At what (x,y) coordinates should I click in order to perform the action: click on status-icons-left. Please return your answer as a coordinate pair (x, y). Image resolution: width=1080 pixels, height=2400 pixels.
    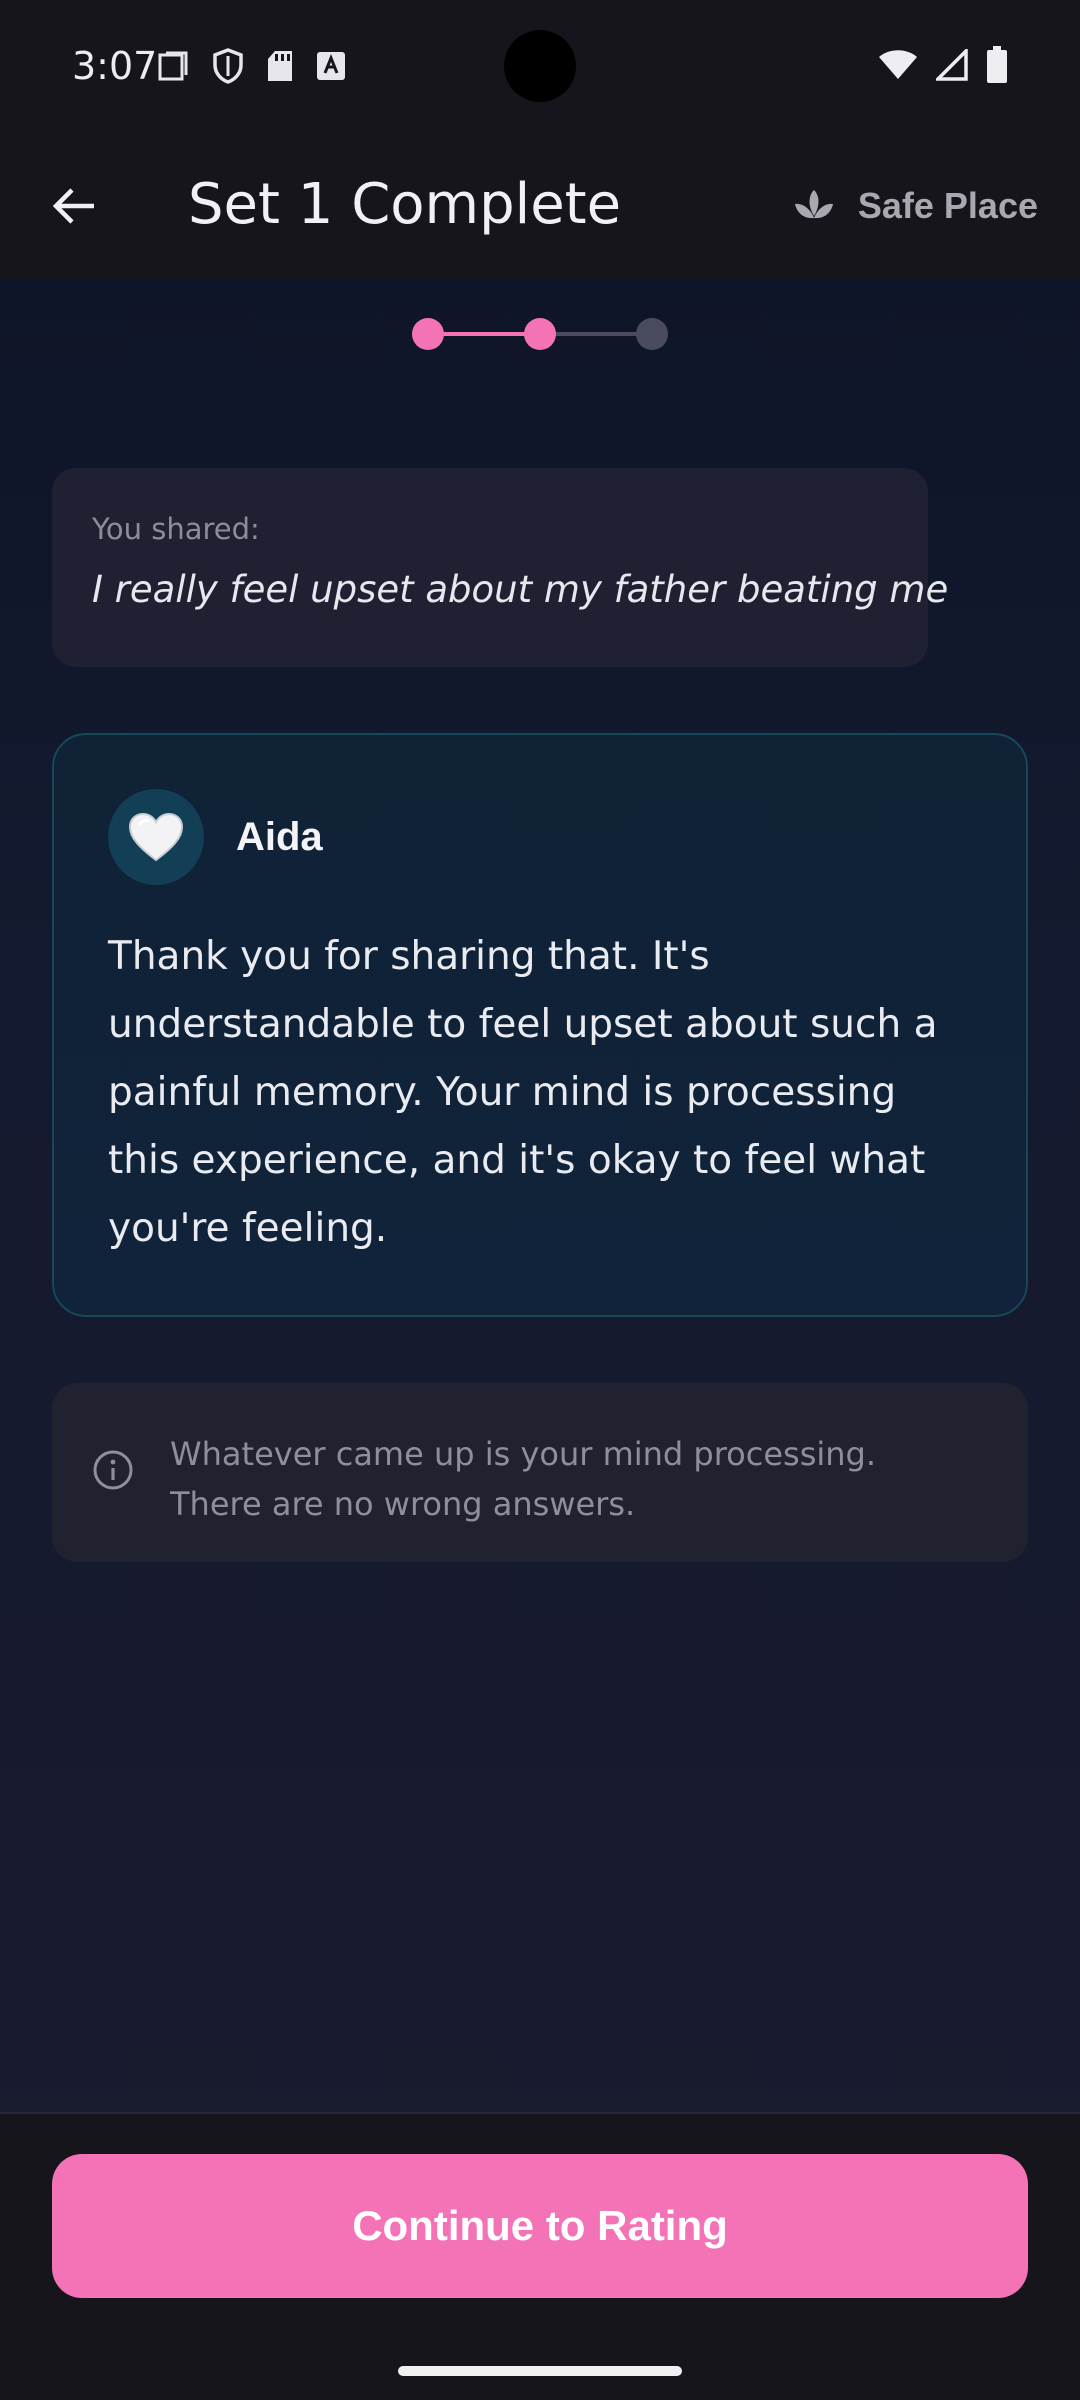
    Looking at the image, I should click on (251, 66).